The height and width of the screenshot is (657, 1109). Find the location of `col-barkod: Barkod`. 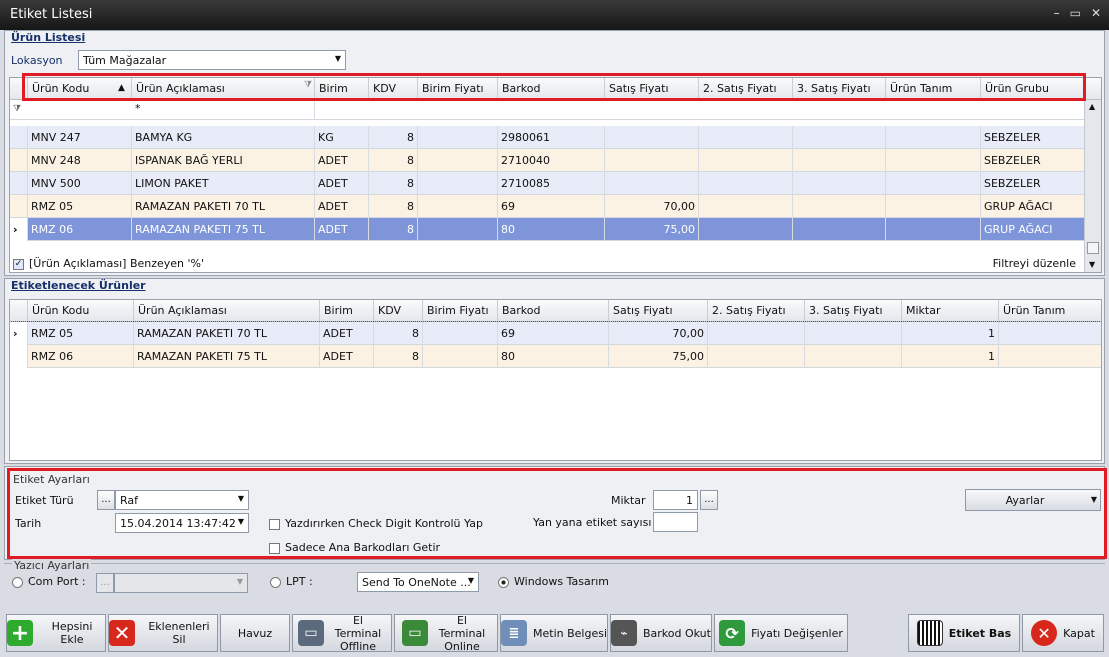

col-barkod: Barkod is located at coordinates (551, 89).